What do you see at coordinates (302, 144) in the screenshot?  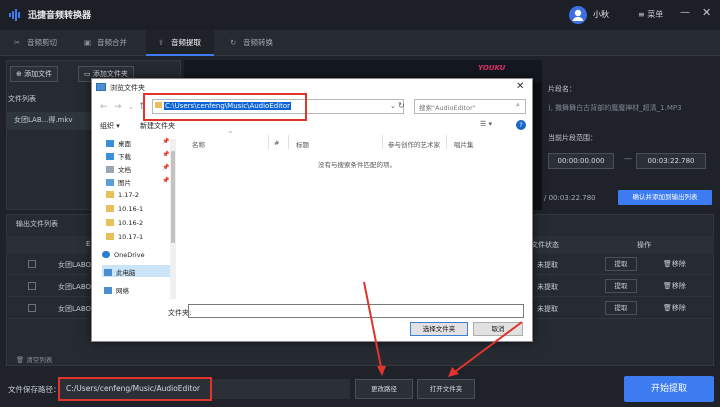 I see `col-header-title: 标题` at bounding box center [302, 144].